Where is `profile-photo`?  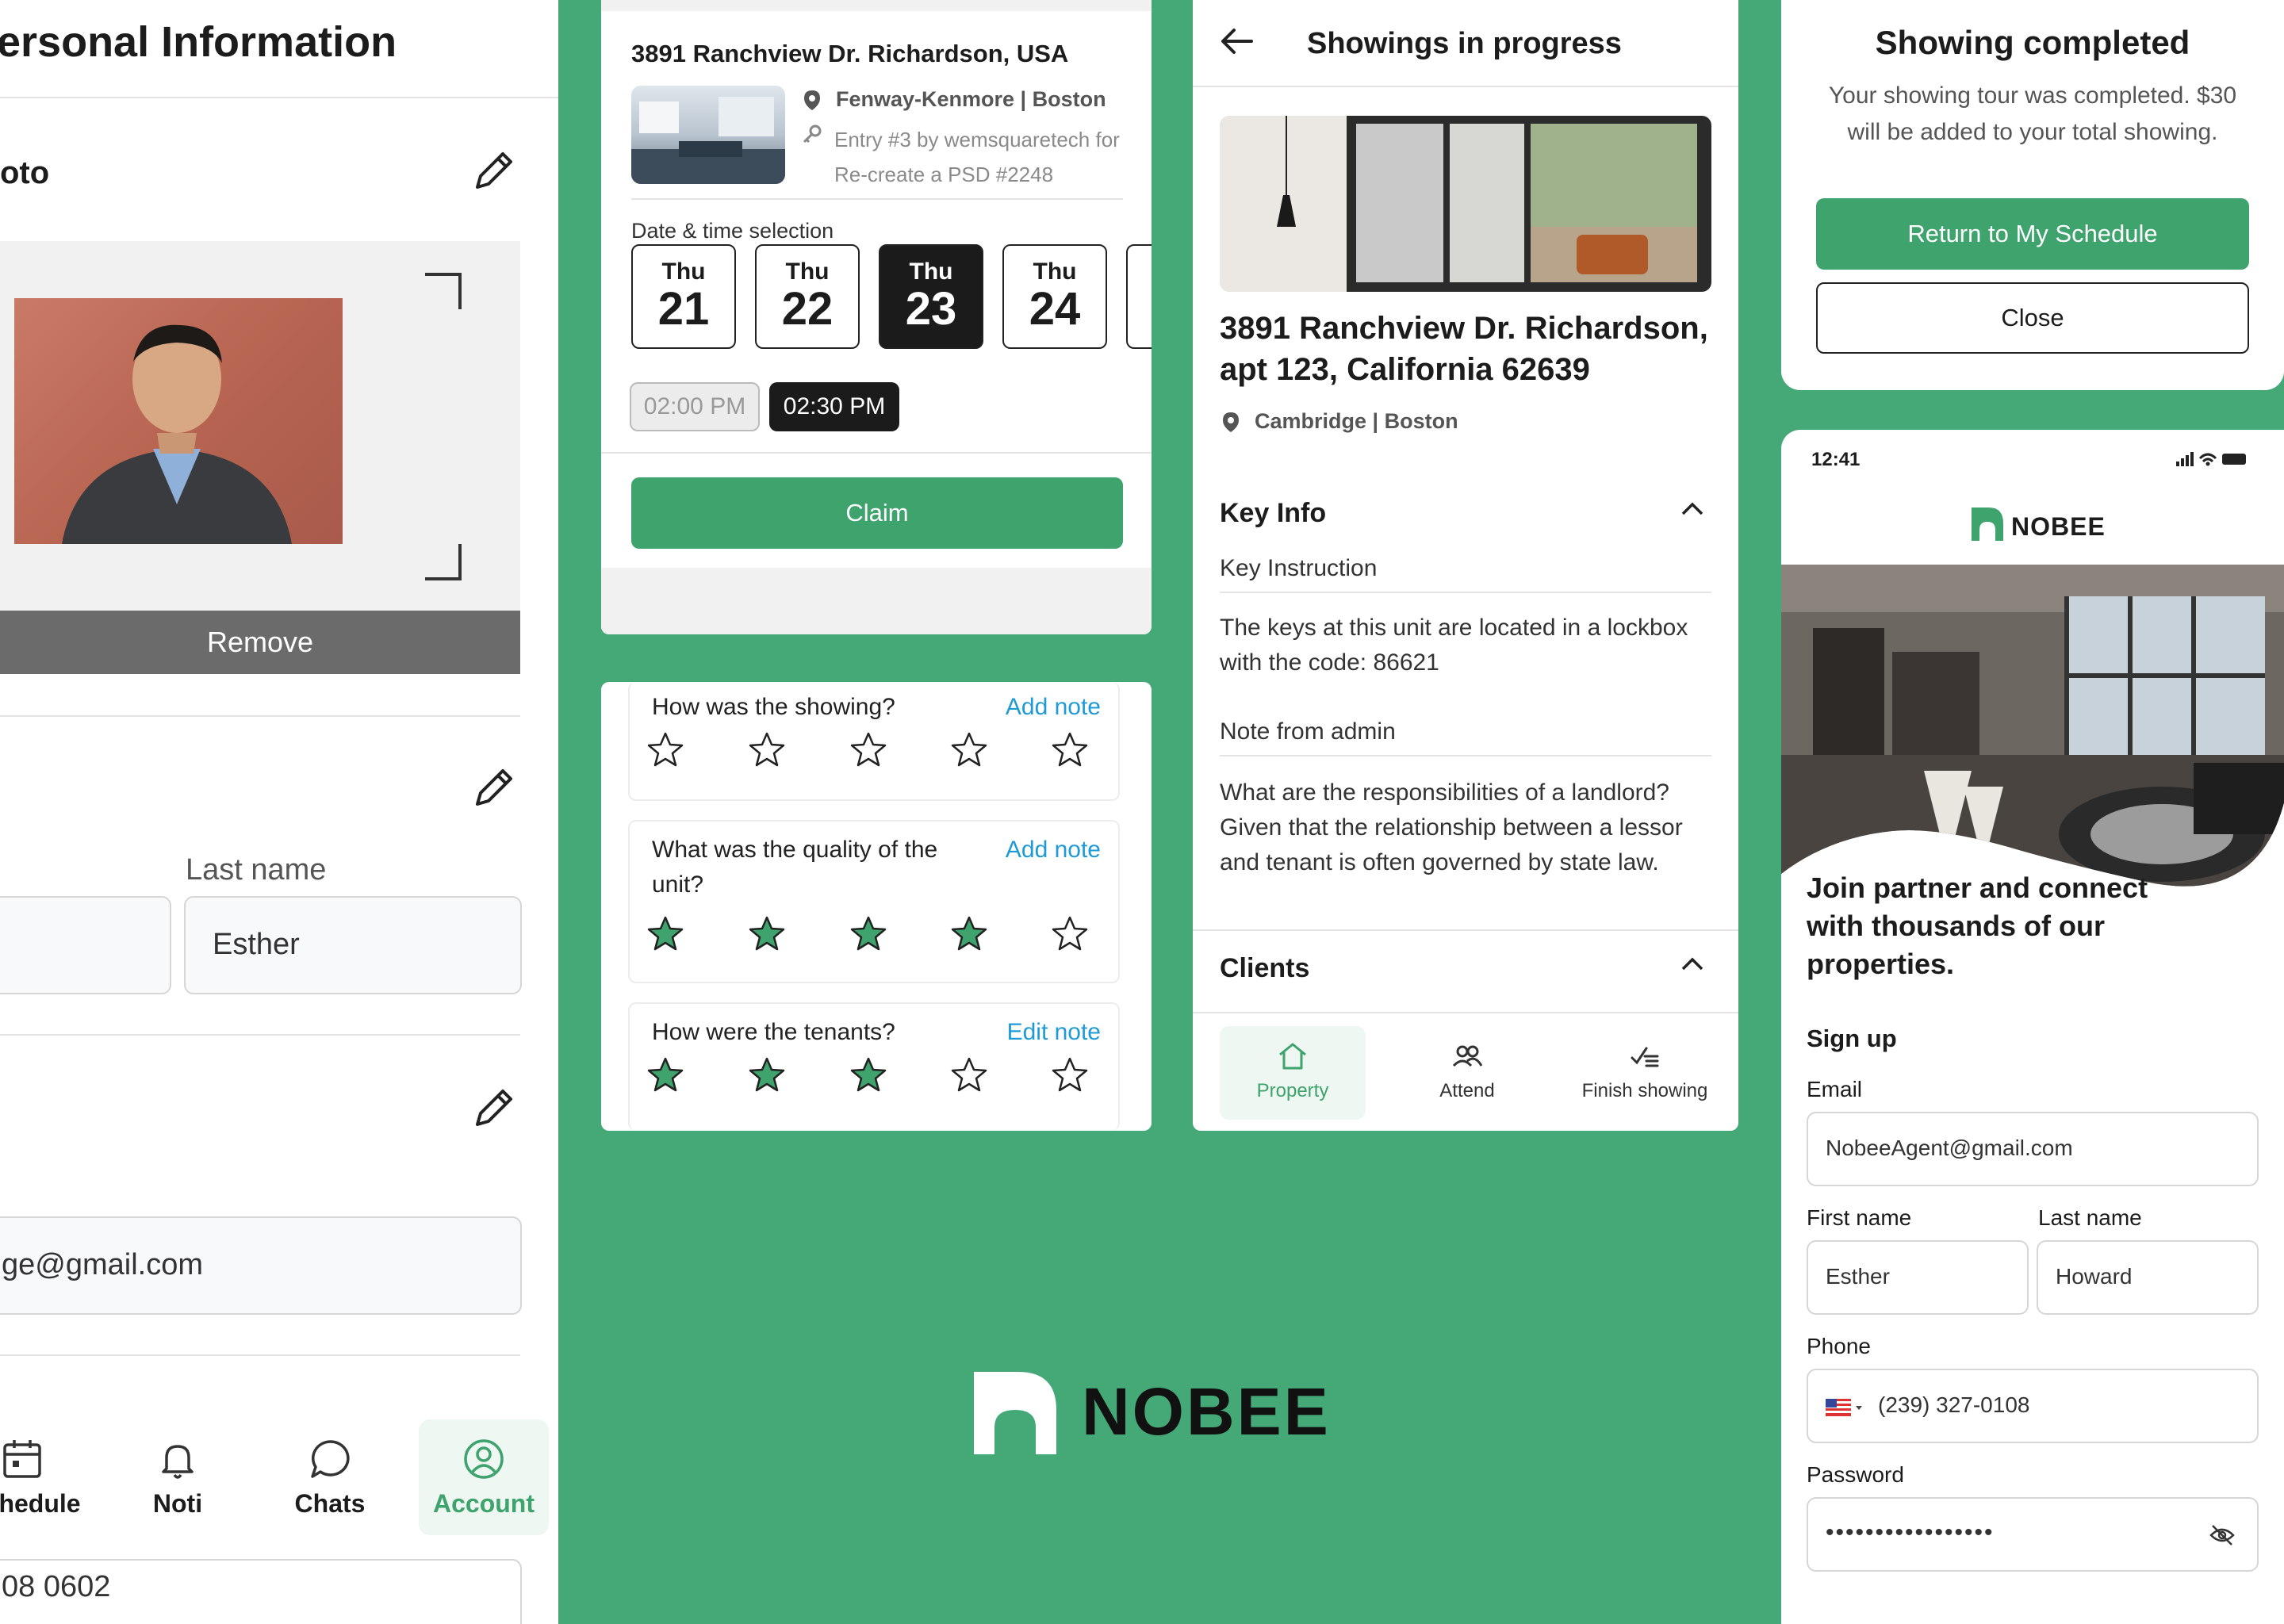
profile-photo is located at coordinates (178, 421).